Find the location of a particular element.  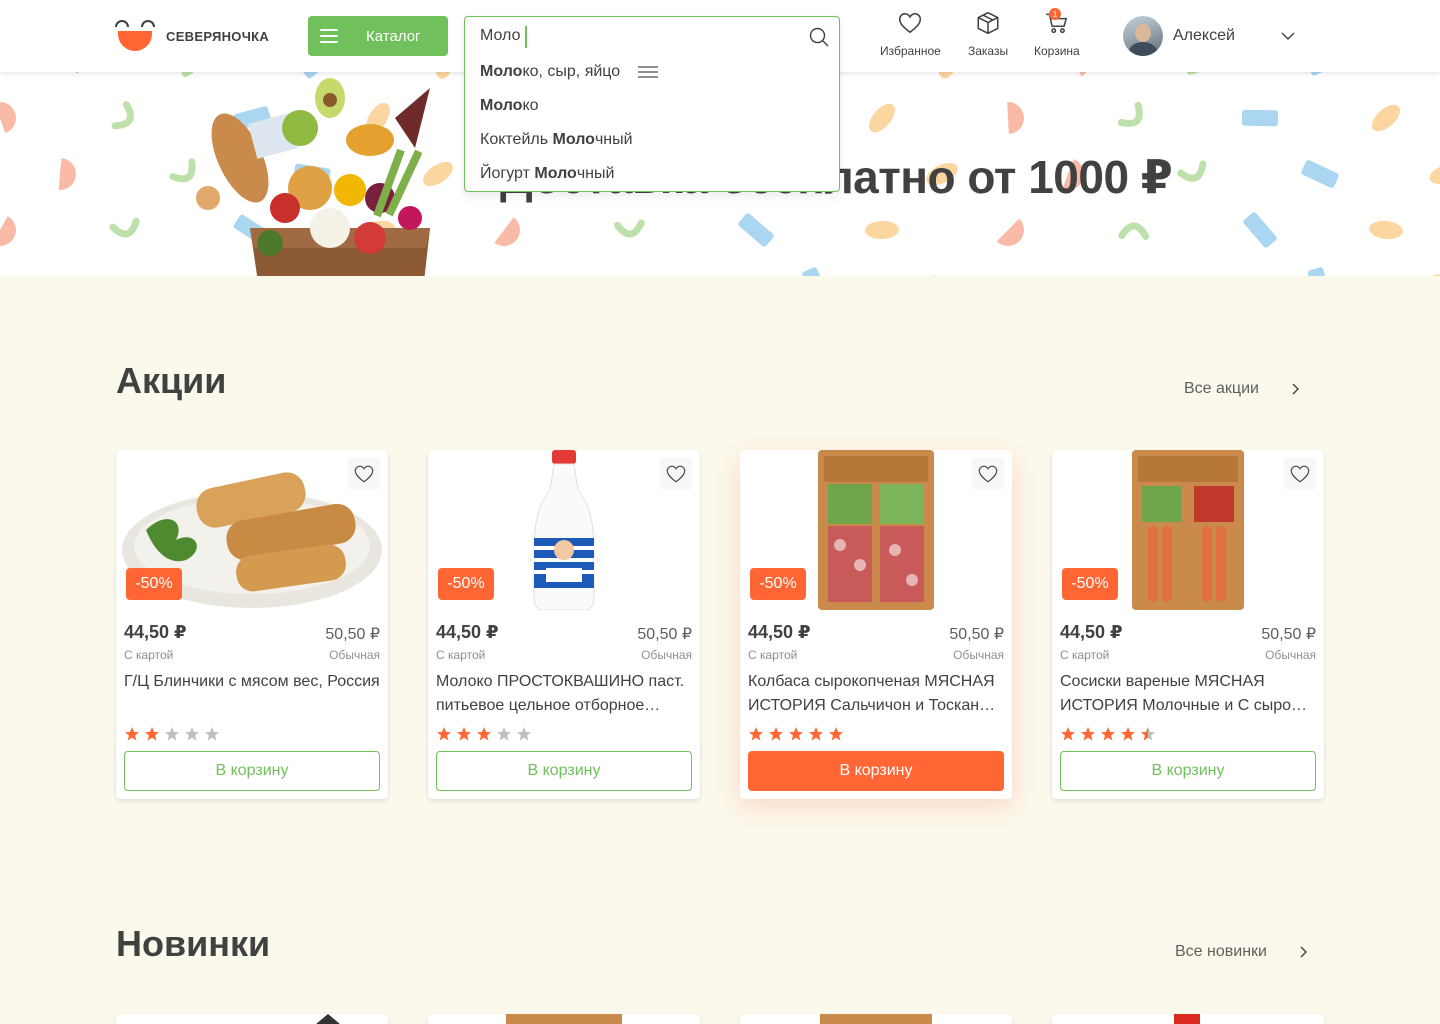

all-promos-link: Все акции is located at coordinates (1242, 389).